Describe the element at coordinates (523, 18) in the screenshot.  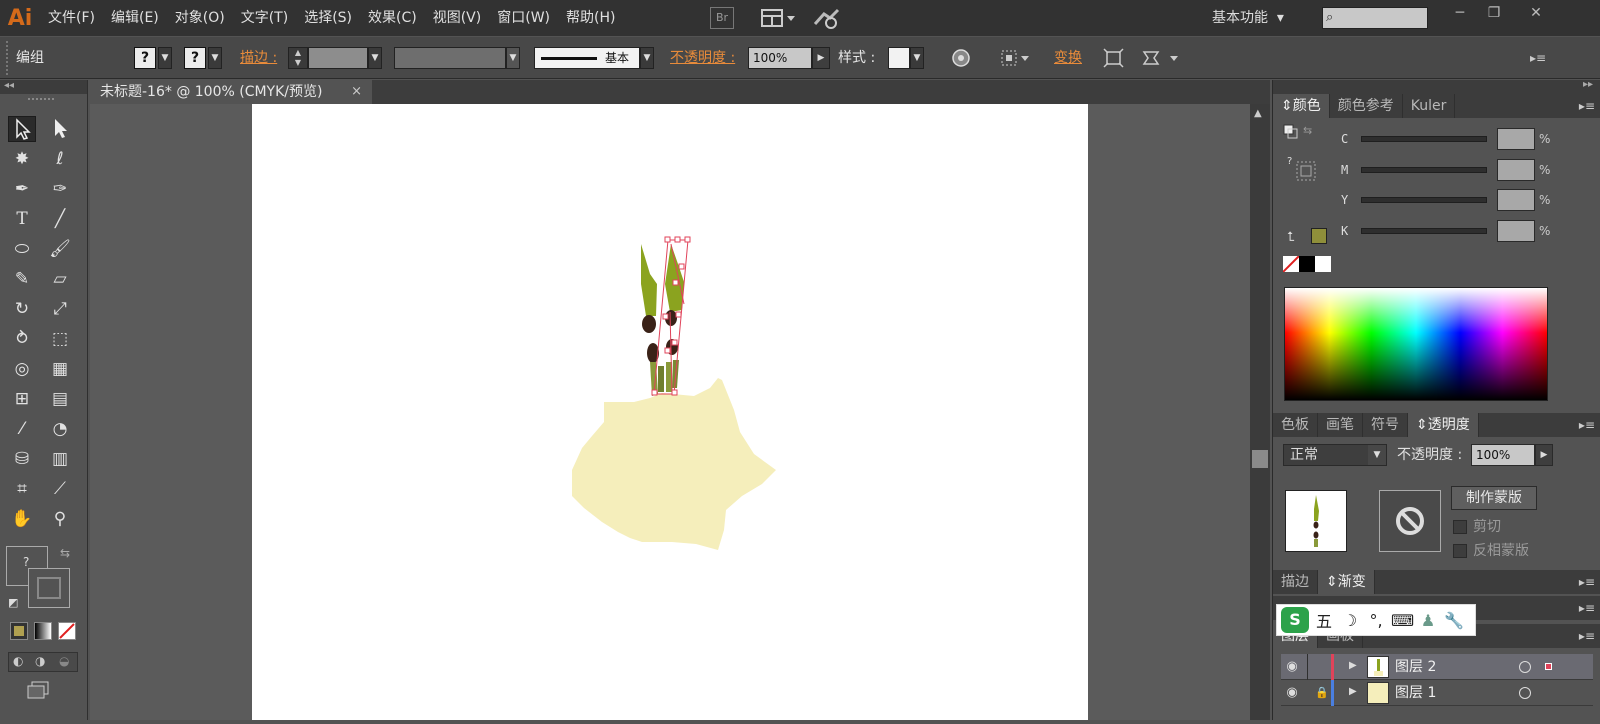
I see `menu-window: 窗口(W)` at that location.